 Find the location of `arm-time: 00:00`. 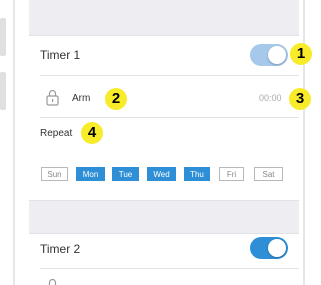

arm-time: 00:00 is located at coordinates (270, 98).